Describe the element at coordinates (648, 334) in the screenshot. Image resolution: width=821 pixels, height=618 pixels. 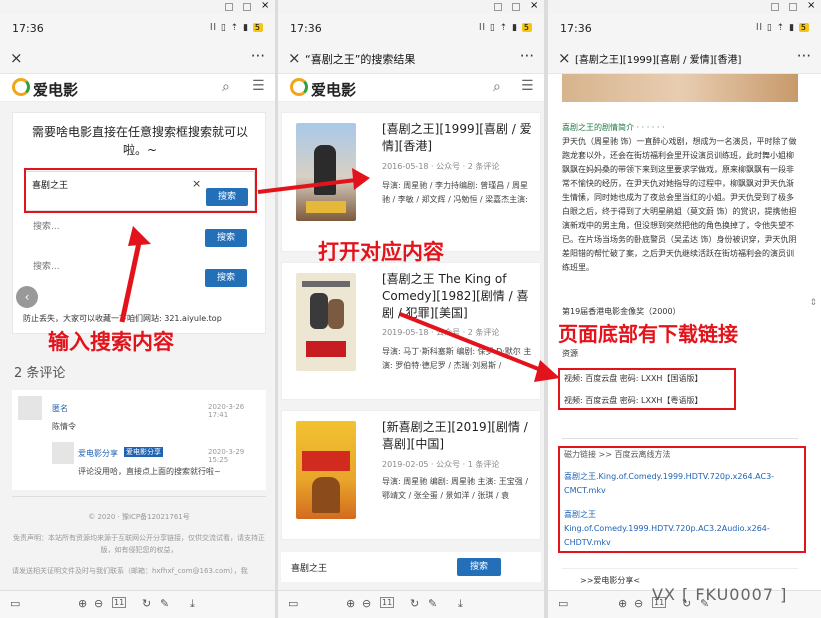
I see `annotation-label: 页面底部有下载链接` at that location.